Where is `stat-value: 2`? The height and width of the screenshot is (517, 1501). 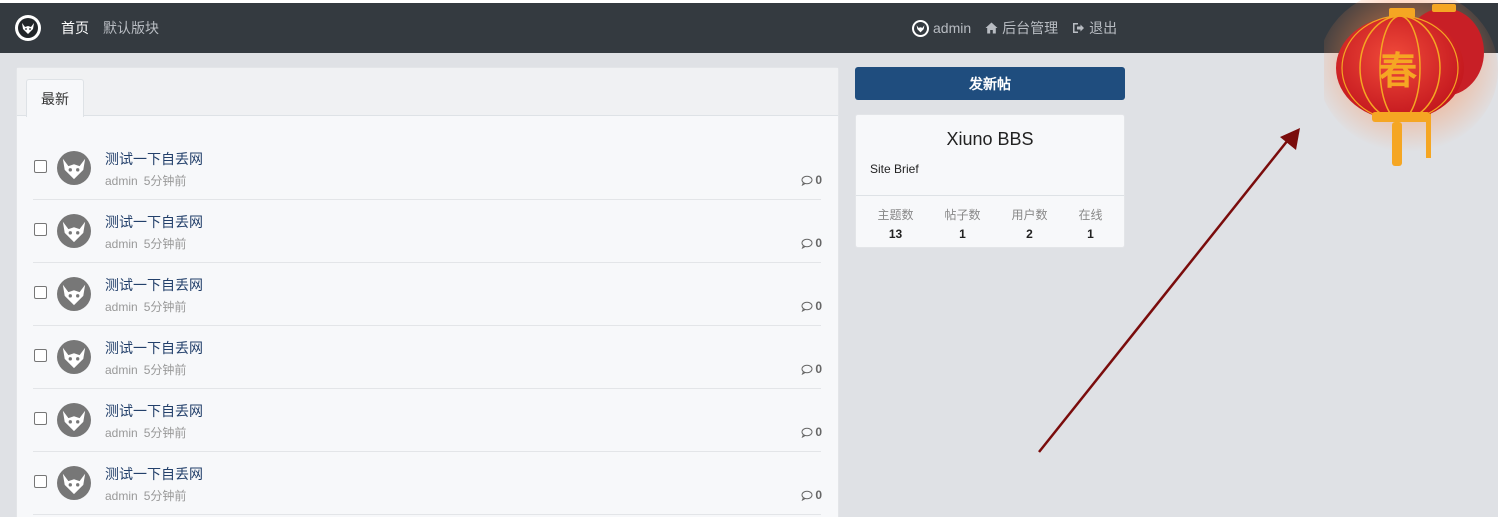 stat-value: 2 is located at coordinates (1029, 234).